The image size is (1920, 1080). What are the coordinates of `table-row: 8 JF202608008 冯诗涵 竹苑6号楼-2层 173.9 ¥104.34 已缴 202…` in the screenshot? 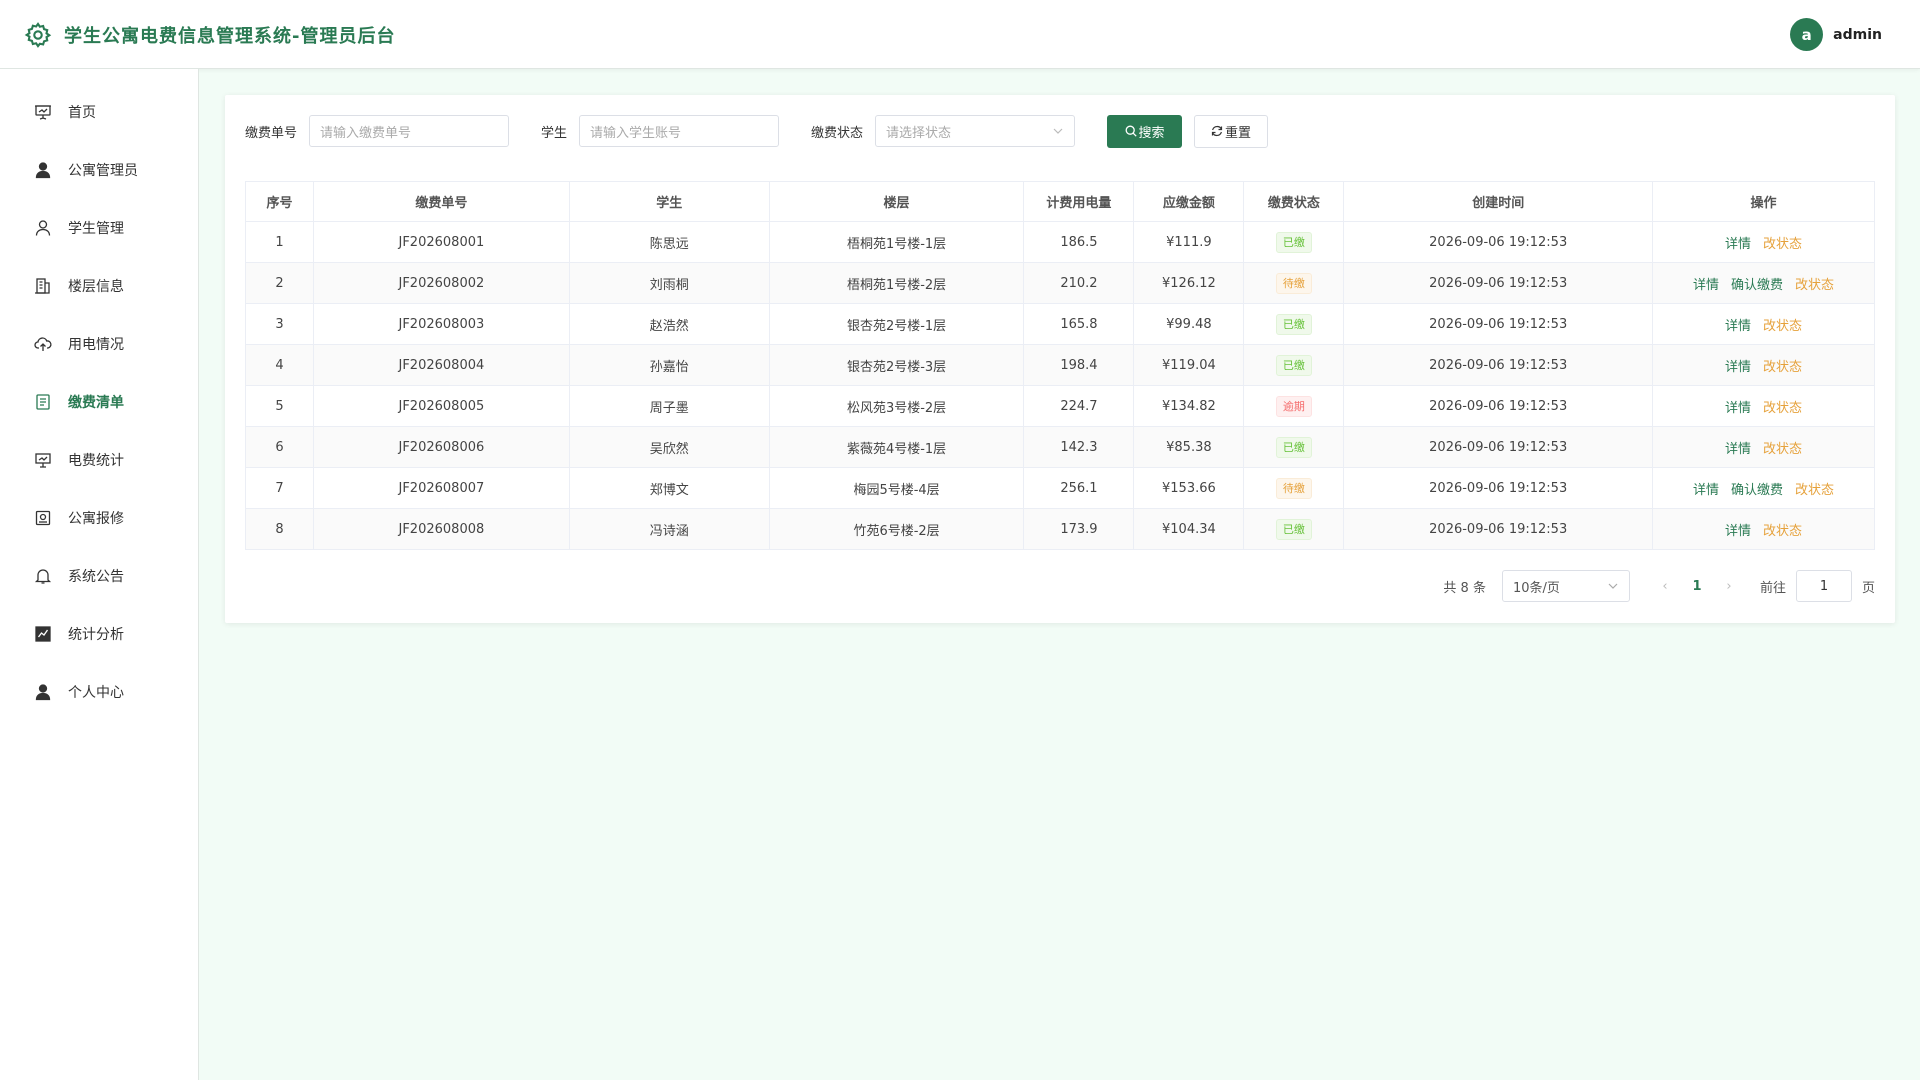 It's located at (1060, 529).